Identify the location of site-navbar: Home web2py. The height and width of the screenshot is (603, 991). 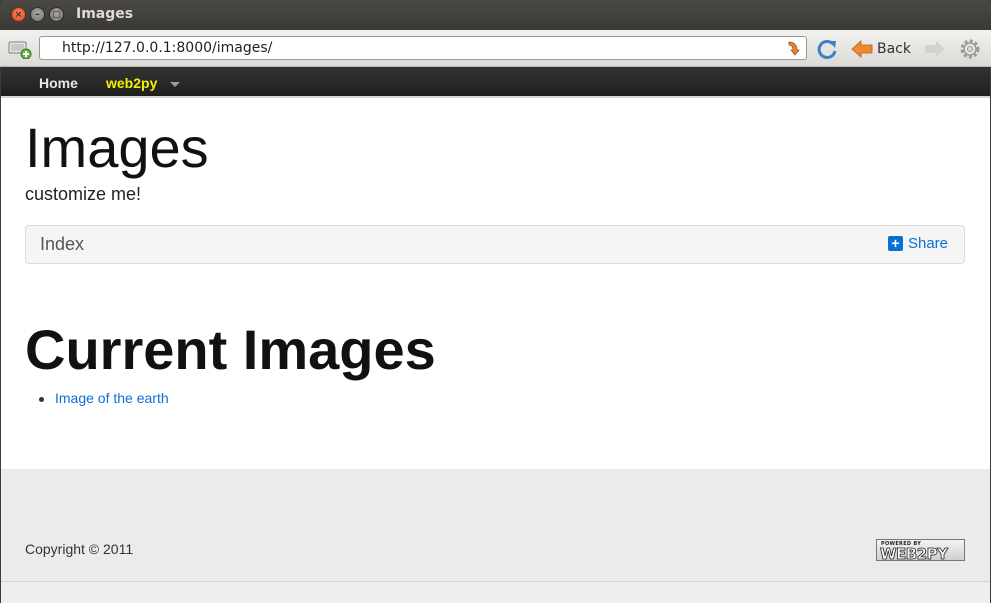
(495, 82).